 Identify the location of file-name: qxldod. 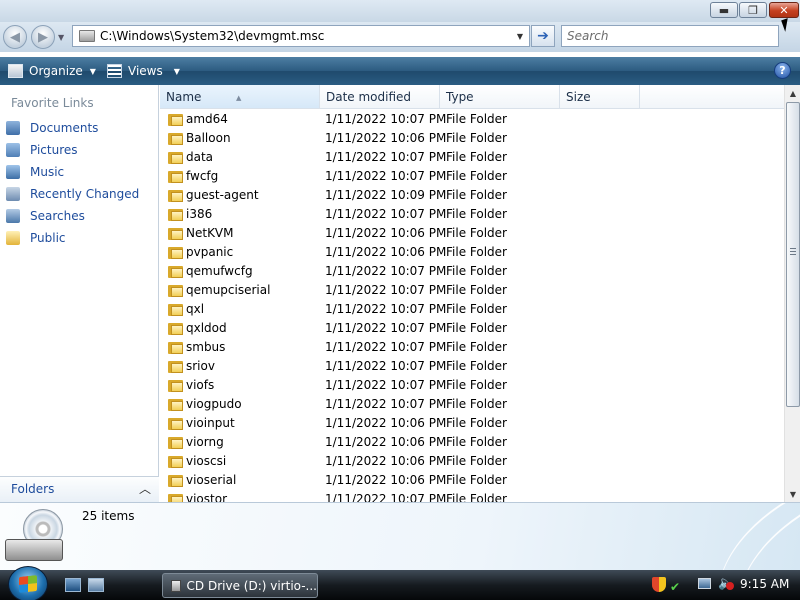
(206, 328).